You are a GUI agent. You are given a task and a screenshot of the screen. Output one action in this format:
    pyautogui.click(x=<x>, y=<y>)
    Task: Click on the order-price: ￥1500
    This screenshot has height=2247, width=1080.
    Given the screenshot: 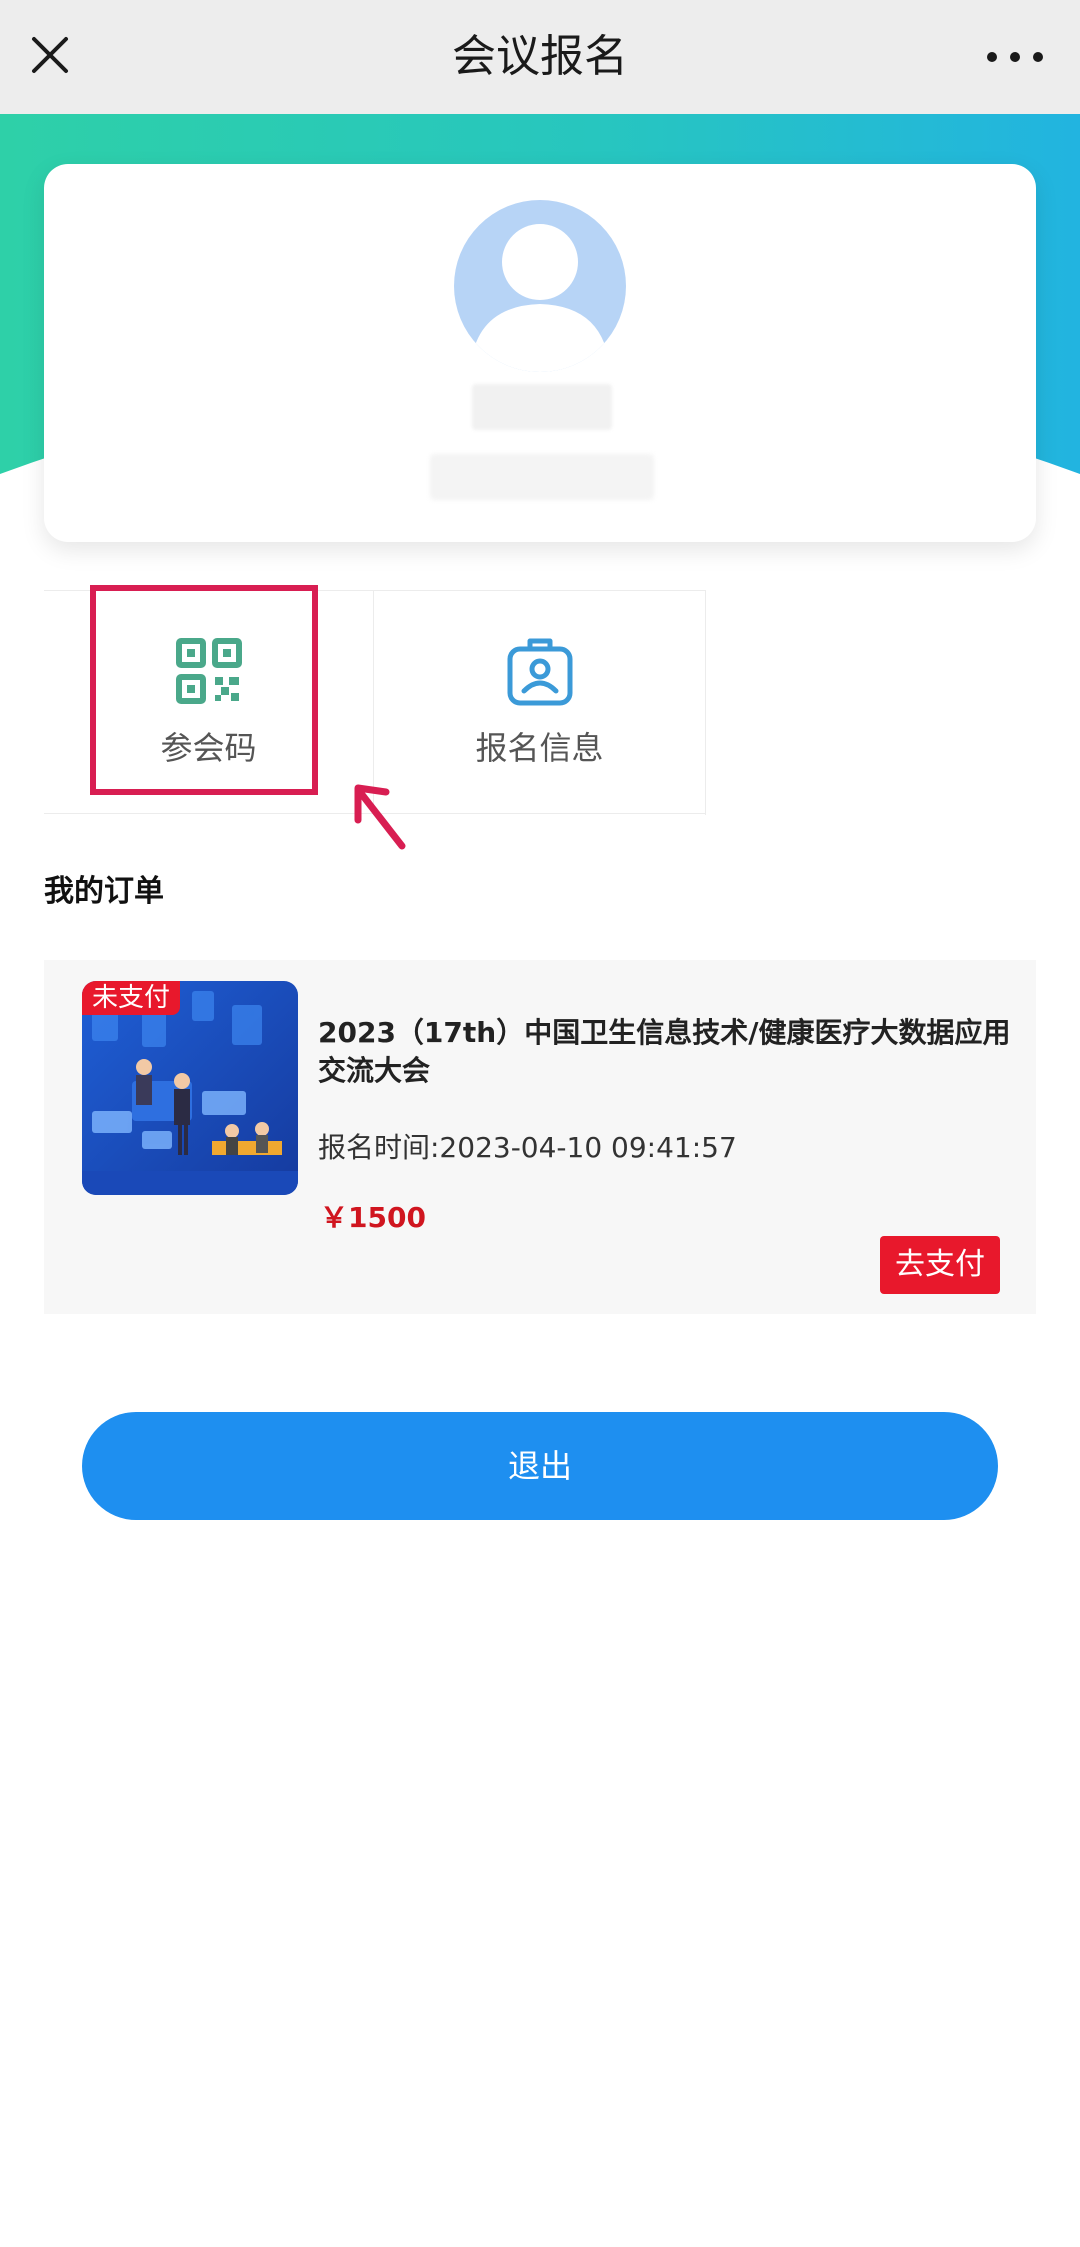 What is the action you would take?
    pyautogui.click(x=373, y=1217)
    